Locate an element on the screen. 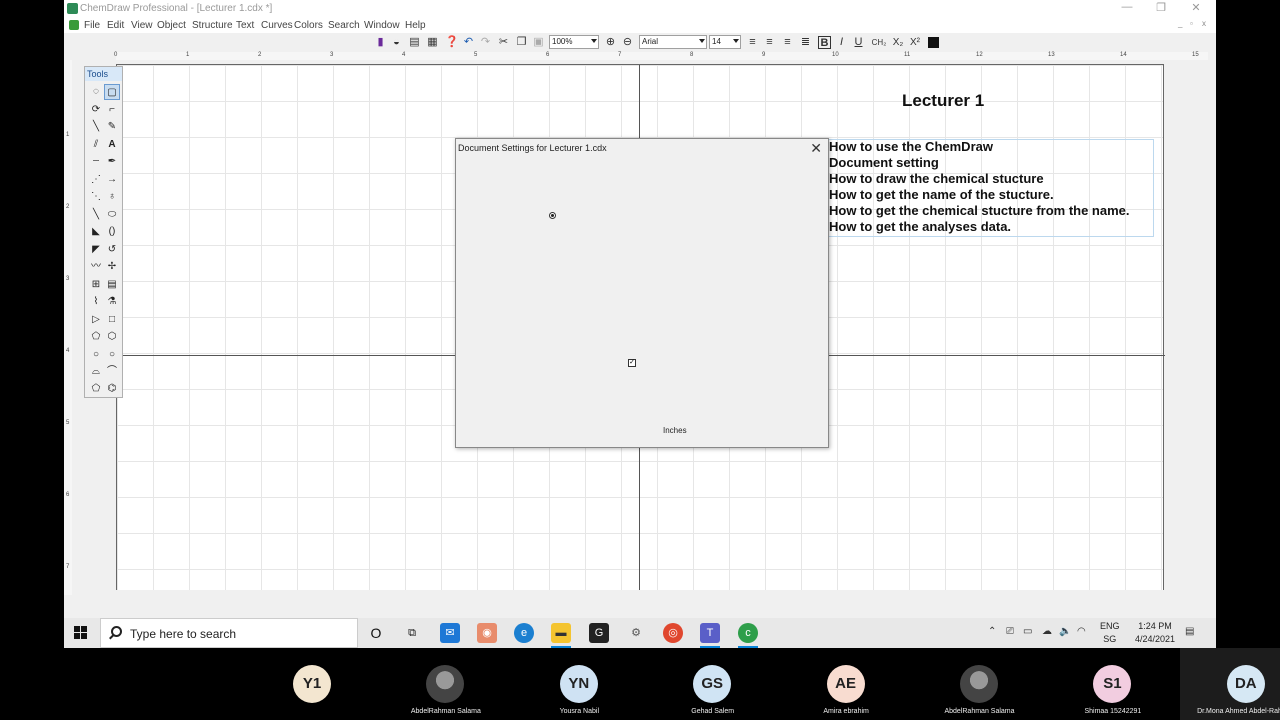 The image size is (1280, 720). vertical-scrollbar is located at coordinates (1210, 326).